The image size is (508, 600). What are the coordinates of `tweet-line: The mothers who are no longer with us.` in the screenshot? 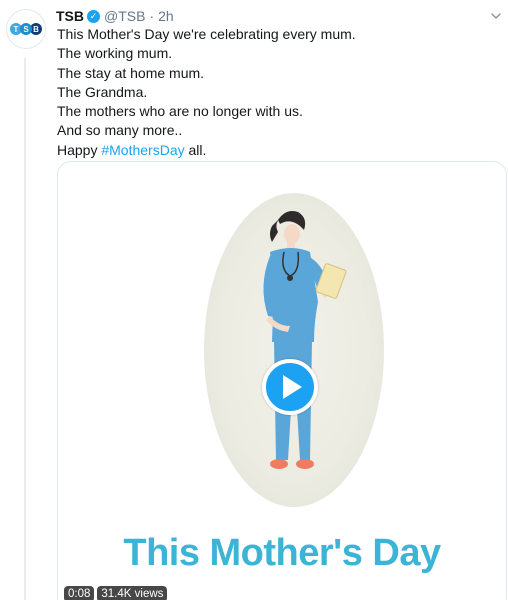 It's located at (180, 111).